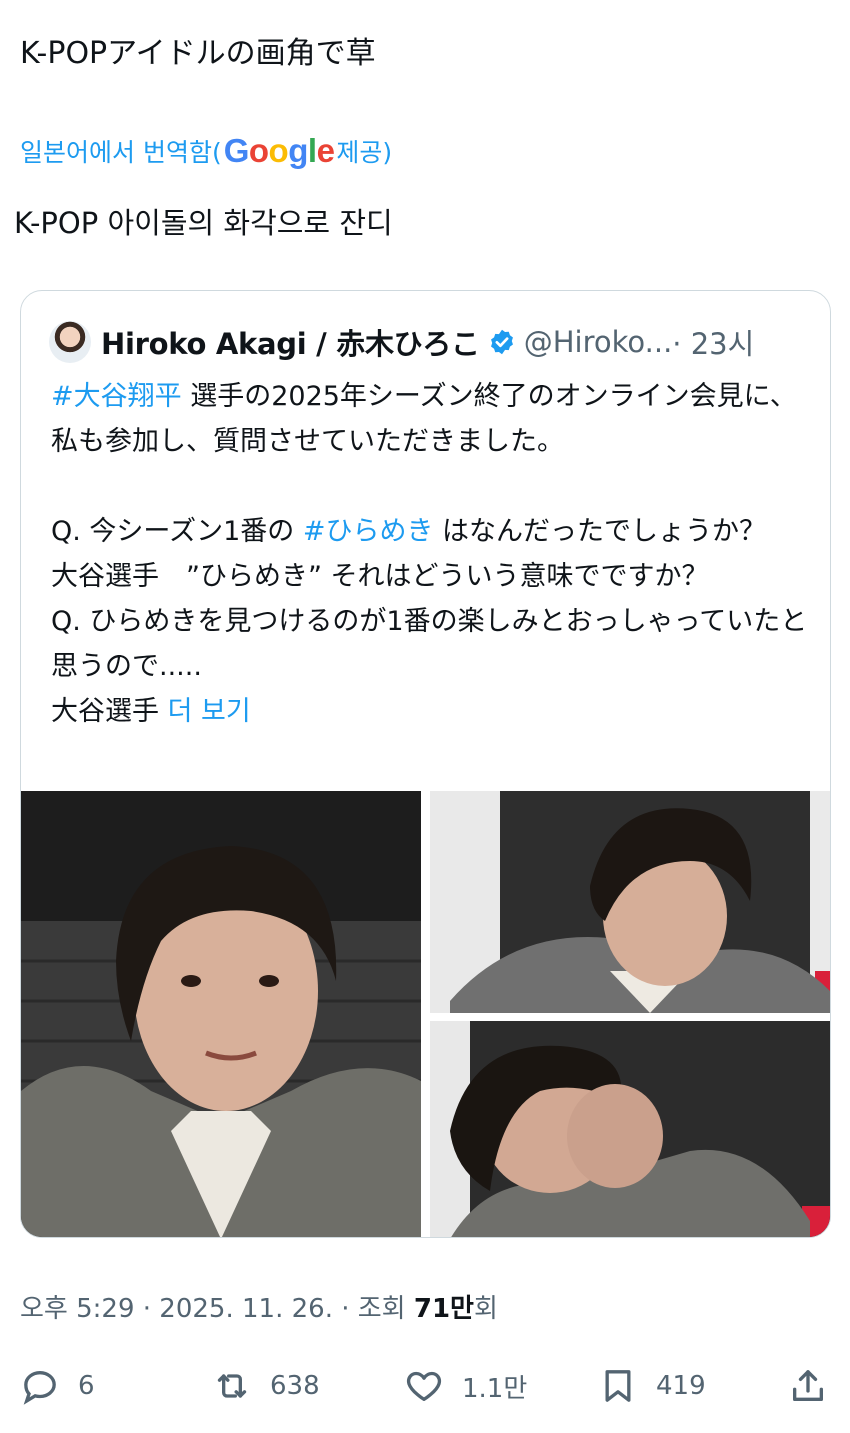 This screenshot has width=850, height=1433. I want to click on hashtag-link: #ひらめき, so click(368, 531).